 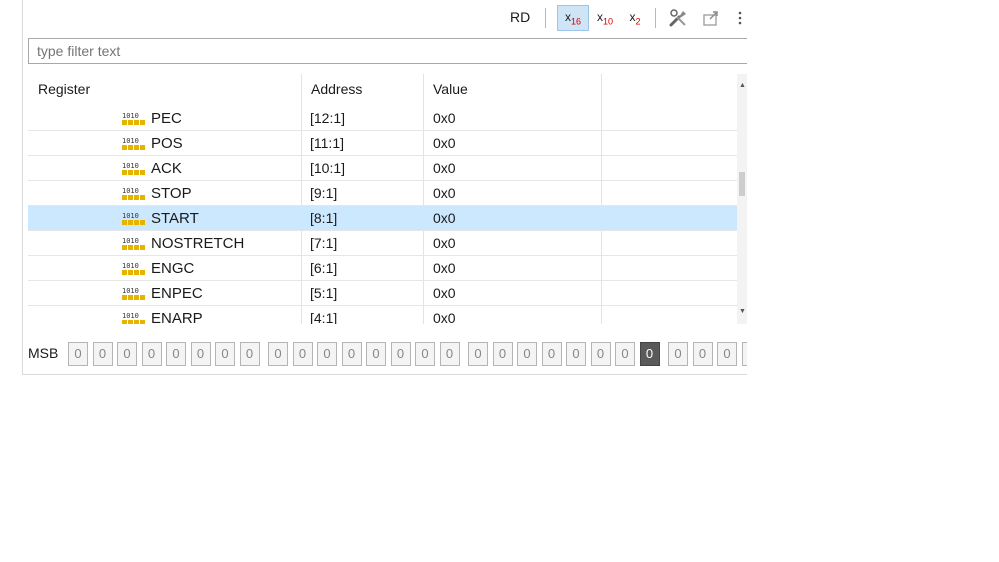 What do you see at coordinates (324, 317) in the screenshot?
I see `register-address: [4:1]` at bounding box center [324, 317].